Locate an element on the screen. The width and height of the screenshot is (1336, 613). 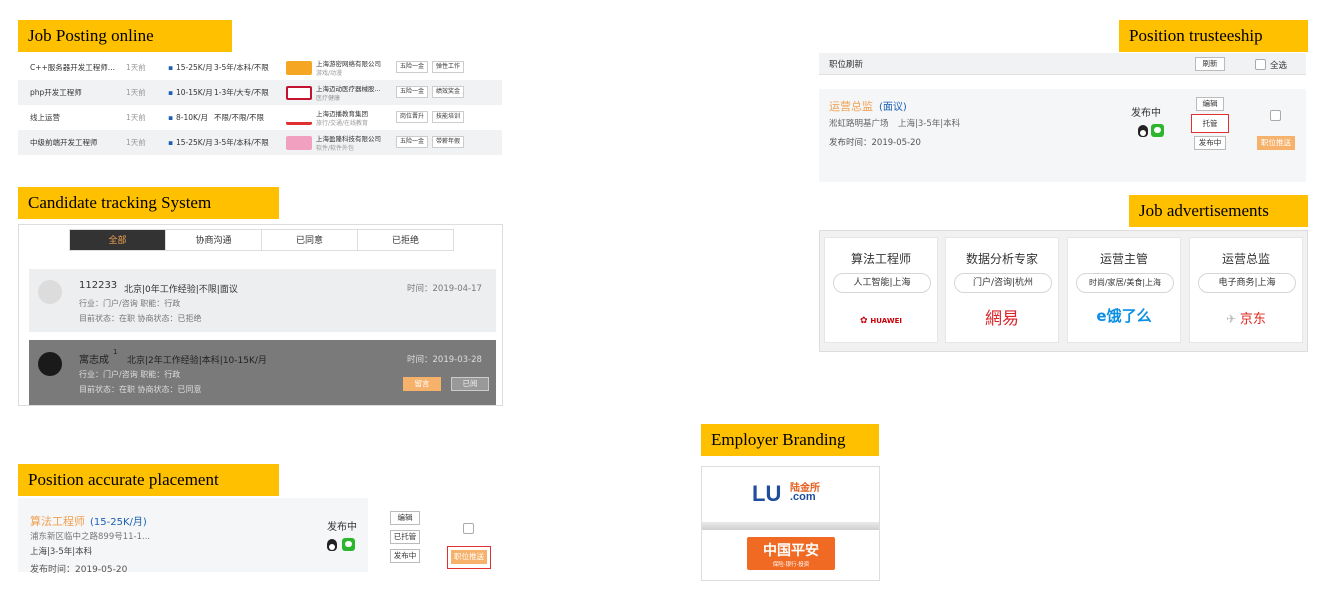
requirements: 3-5年/本科/不限 is located at coordinates (241, 67).